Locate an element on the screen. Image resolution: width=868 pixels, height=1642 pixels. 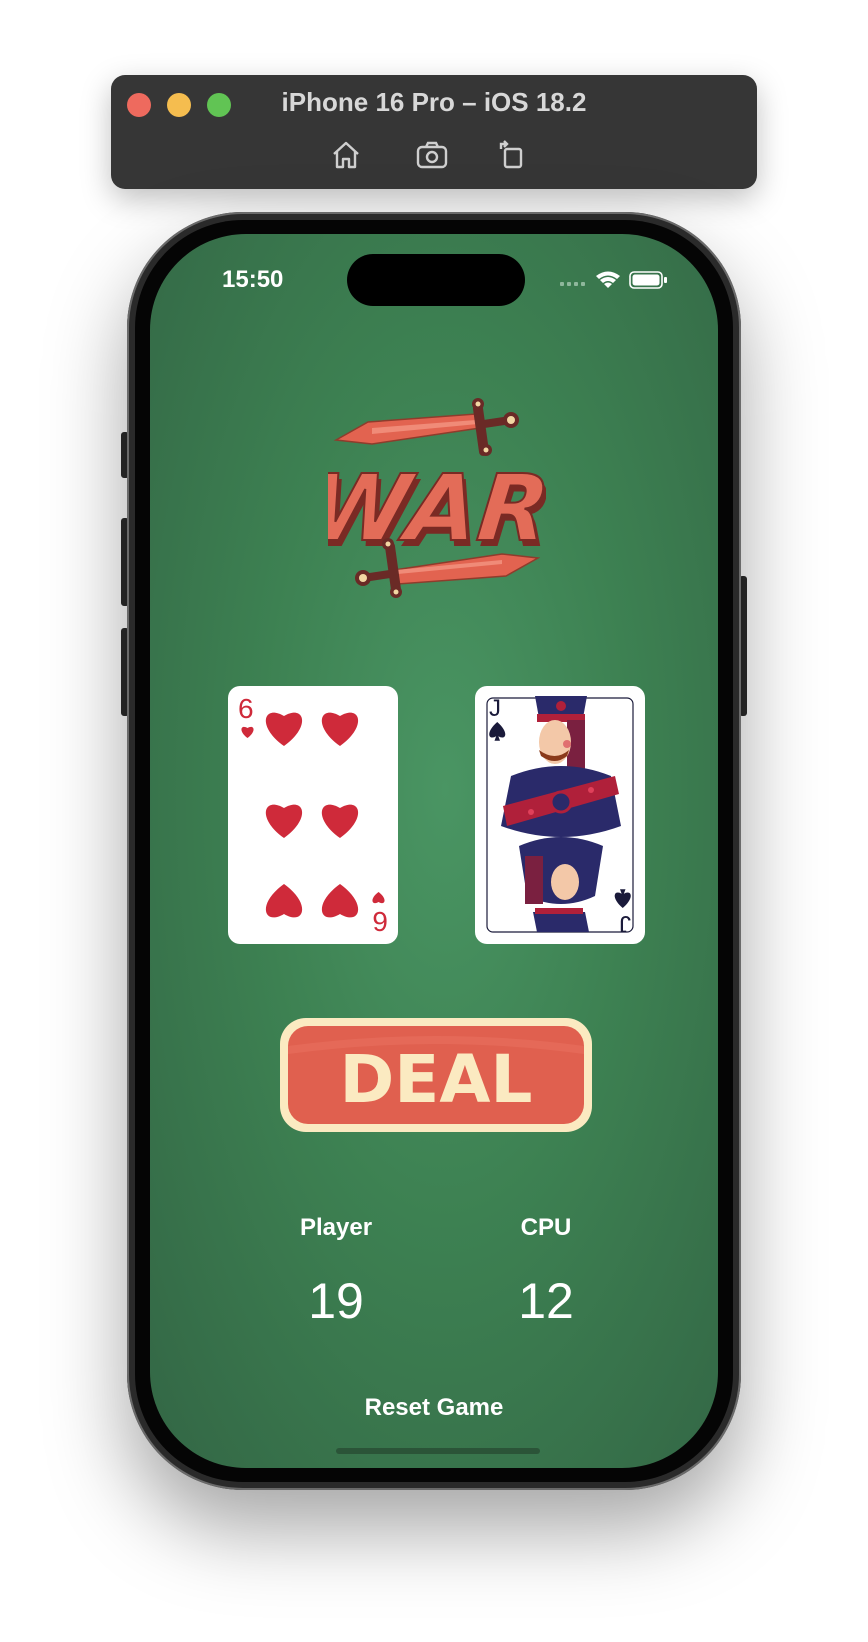
status-time: 15:50 is located at coordinates (253, 279).